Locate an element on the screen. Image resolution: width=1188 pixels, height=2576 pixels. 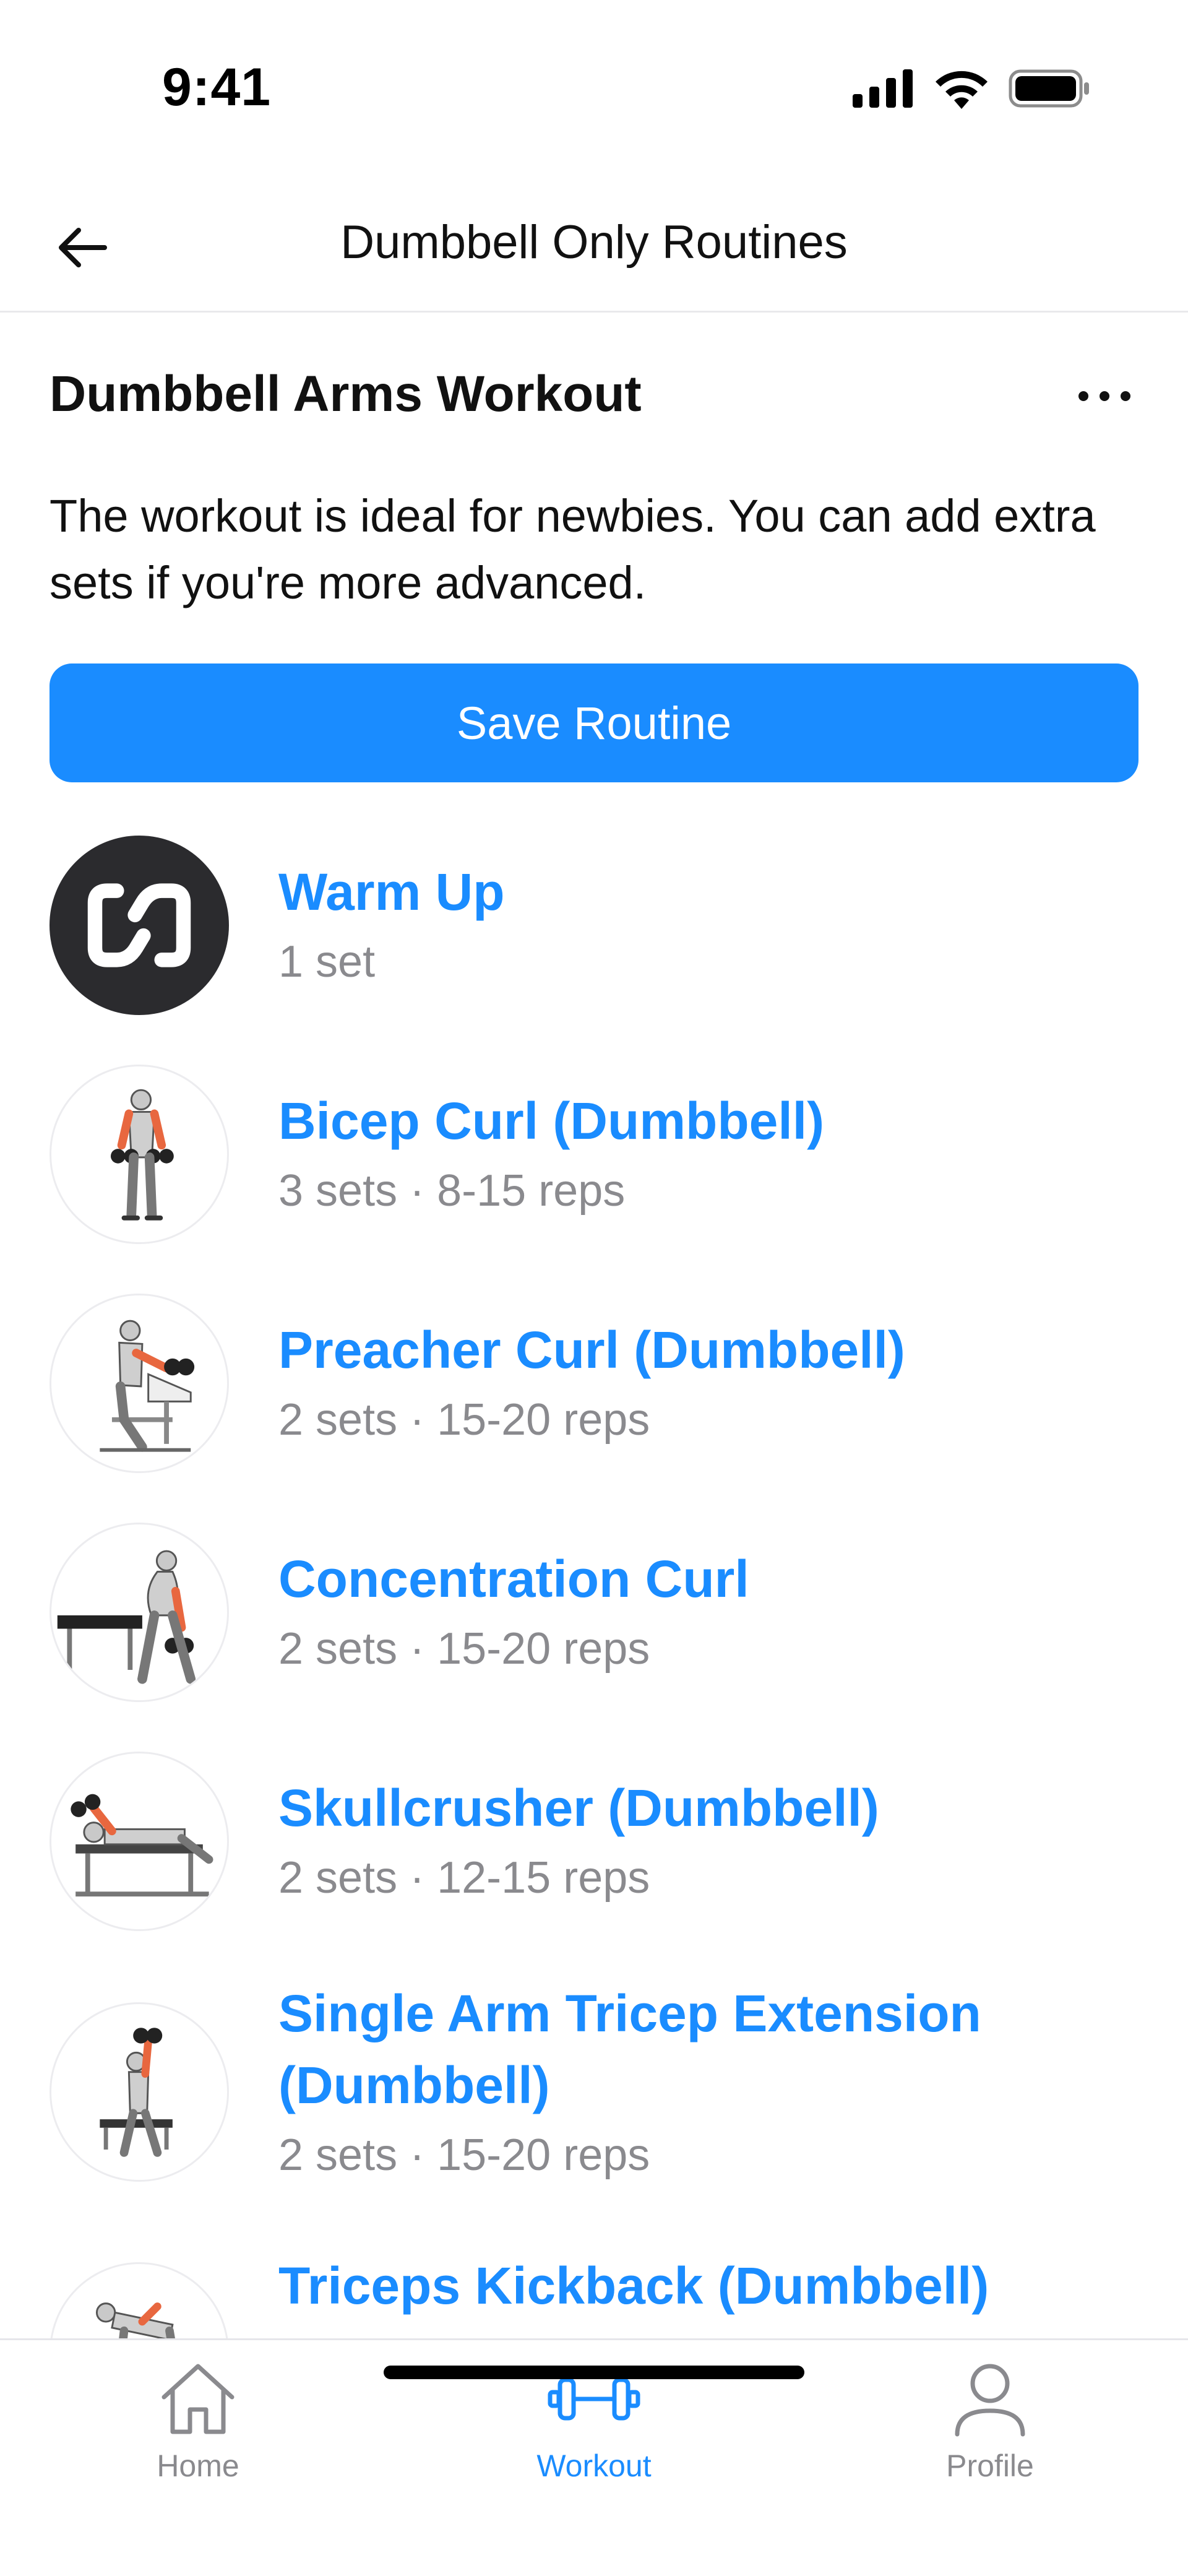
exercise-name: Warm Up is located at coordinates (391, 892).